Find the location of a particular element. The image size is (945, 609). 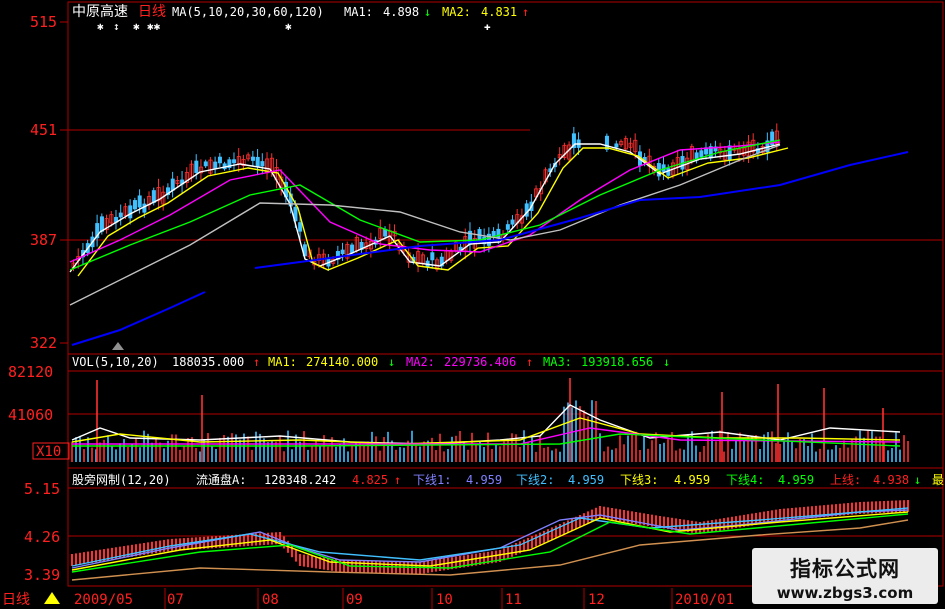

indicator-tick-label: 5.15 is located at coordinates (42, 489).